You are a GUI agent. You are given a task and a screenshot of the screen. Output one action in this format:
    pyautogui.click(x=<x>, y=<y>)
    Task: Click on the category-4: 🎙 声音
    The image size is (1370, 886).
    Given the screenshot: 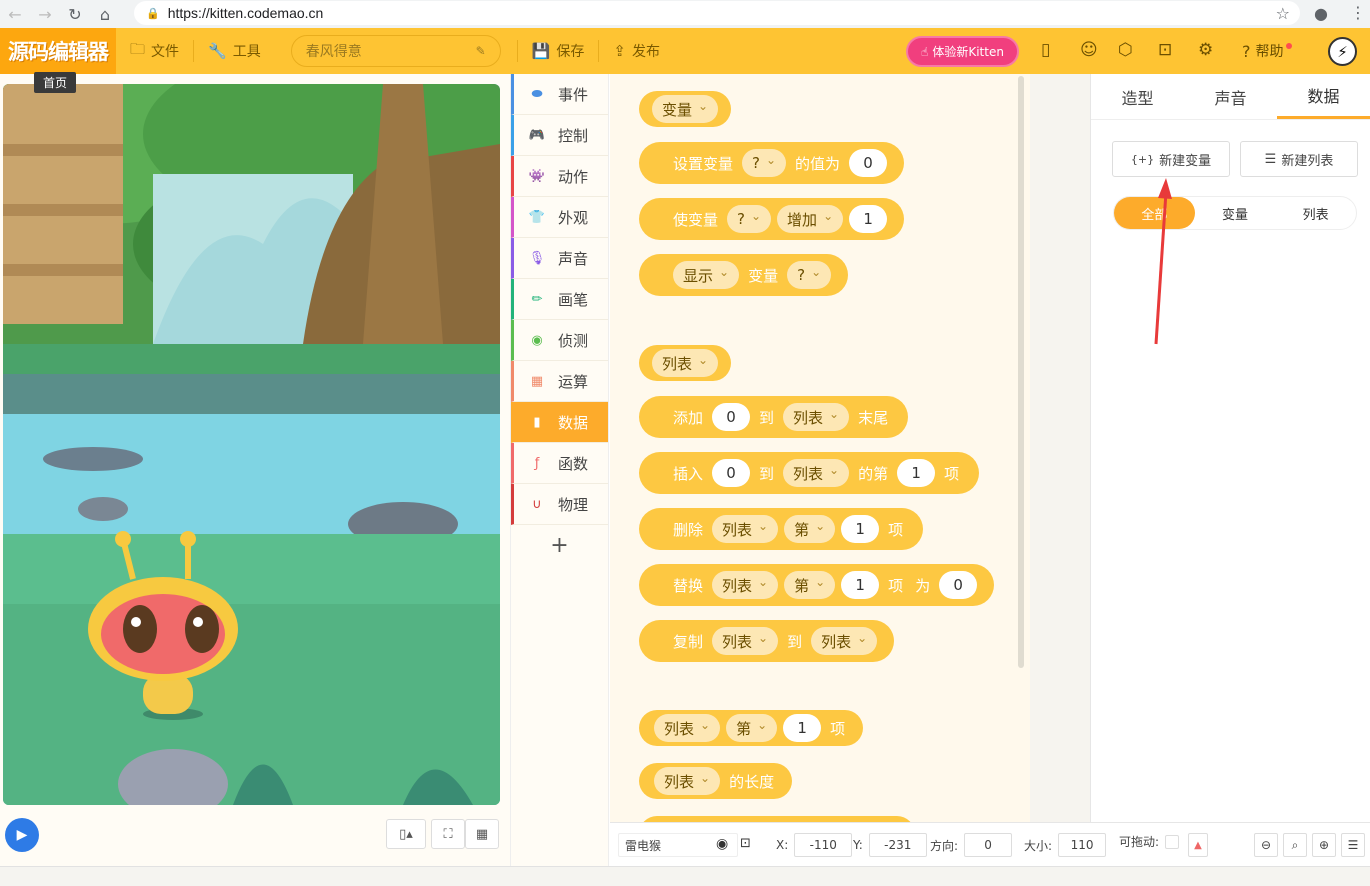 What is the action you would take?
    pyautogui.click(x=559, y=258)
    